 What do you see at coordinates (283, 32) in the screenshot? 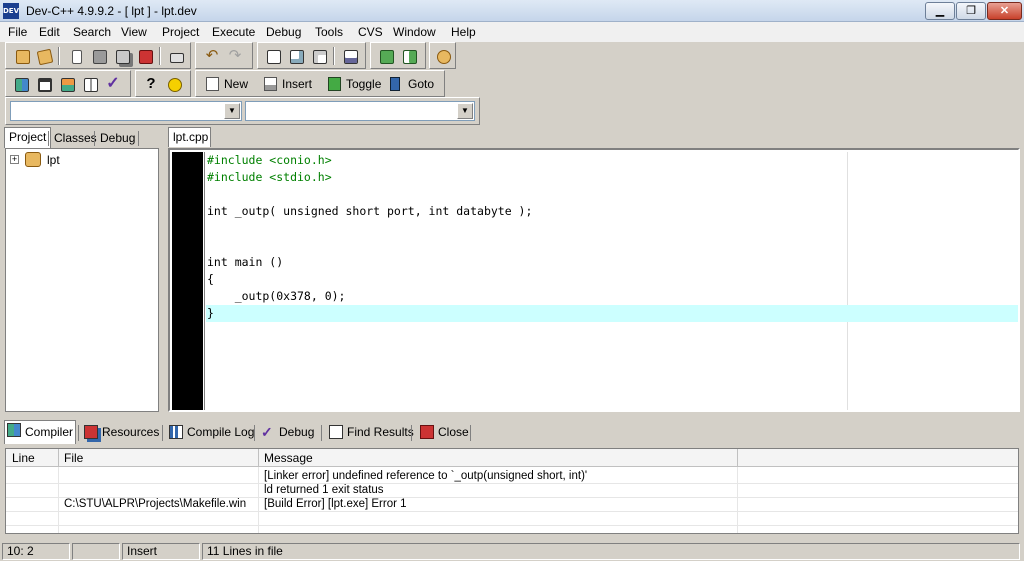
I see `menu-debug: Debug` at bounding box center [283, 32].